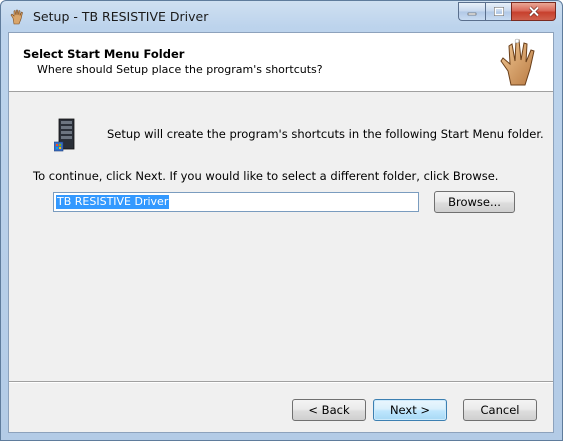 The width and height of the screenshot is (563, 441). I want to click on maximize-button, so click(498, 11).